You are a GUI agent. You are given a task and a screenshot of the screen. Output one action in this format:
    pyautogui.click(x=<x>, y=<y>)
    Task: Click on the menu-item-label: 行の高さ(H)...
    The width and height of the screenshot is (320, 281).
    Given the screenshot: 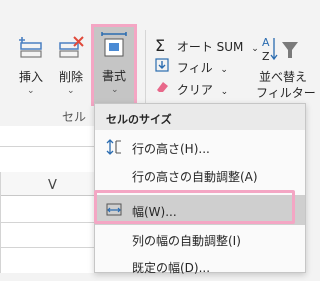 What is the action you would take?
    pyautogui.click(x=171, y=149)
    